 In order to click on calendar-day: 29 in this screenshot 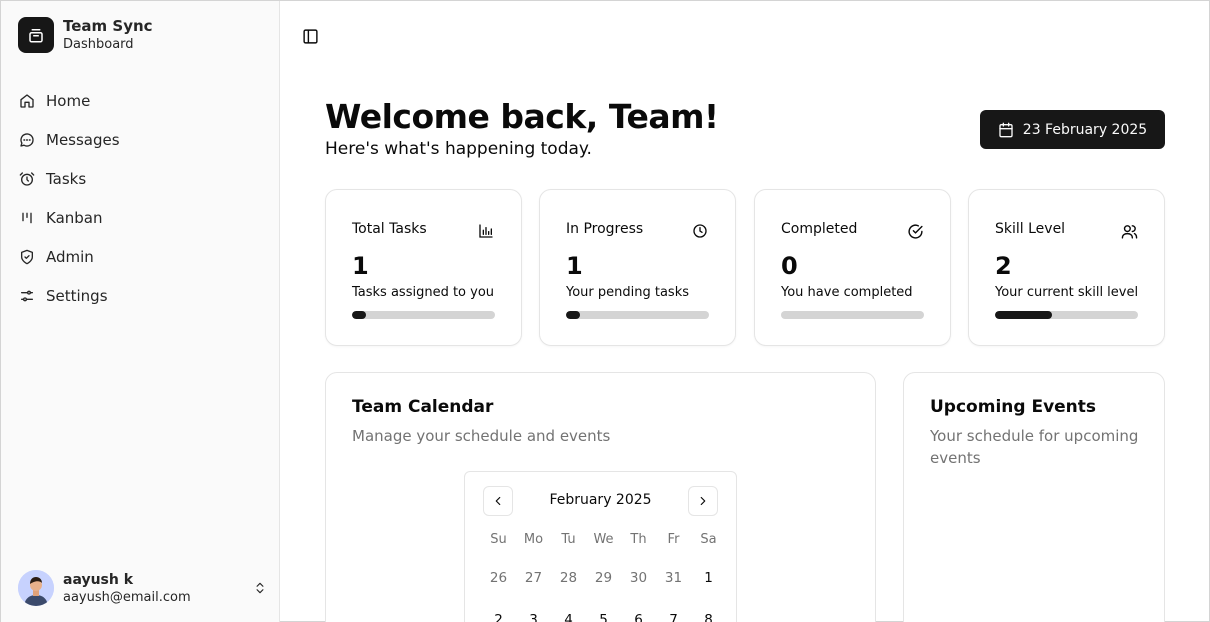, I will do `click(603, 578)`.